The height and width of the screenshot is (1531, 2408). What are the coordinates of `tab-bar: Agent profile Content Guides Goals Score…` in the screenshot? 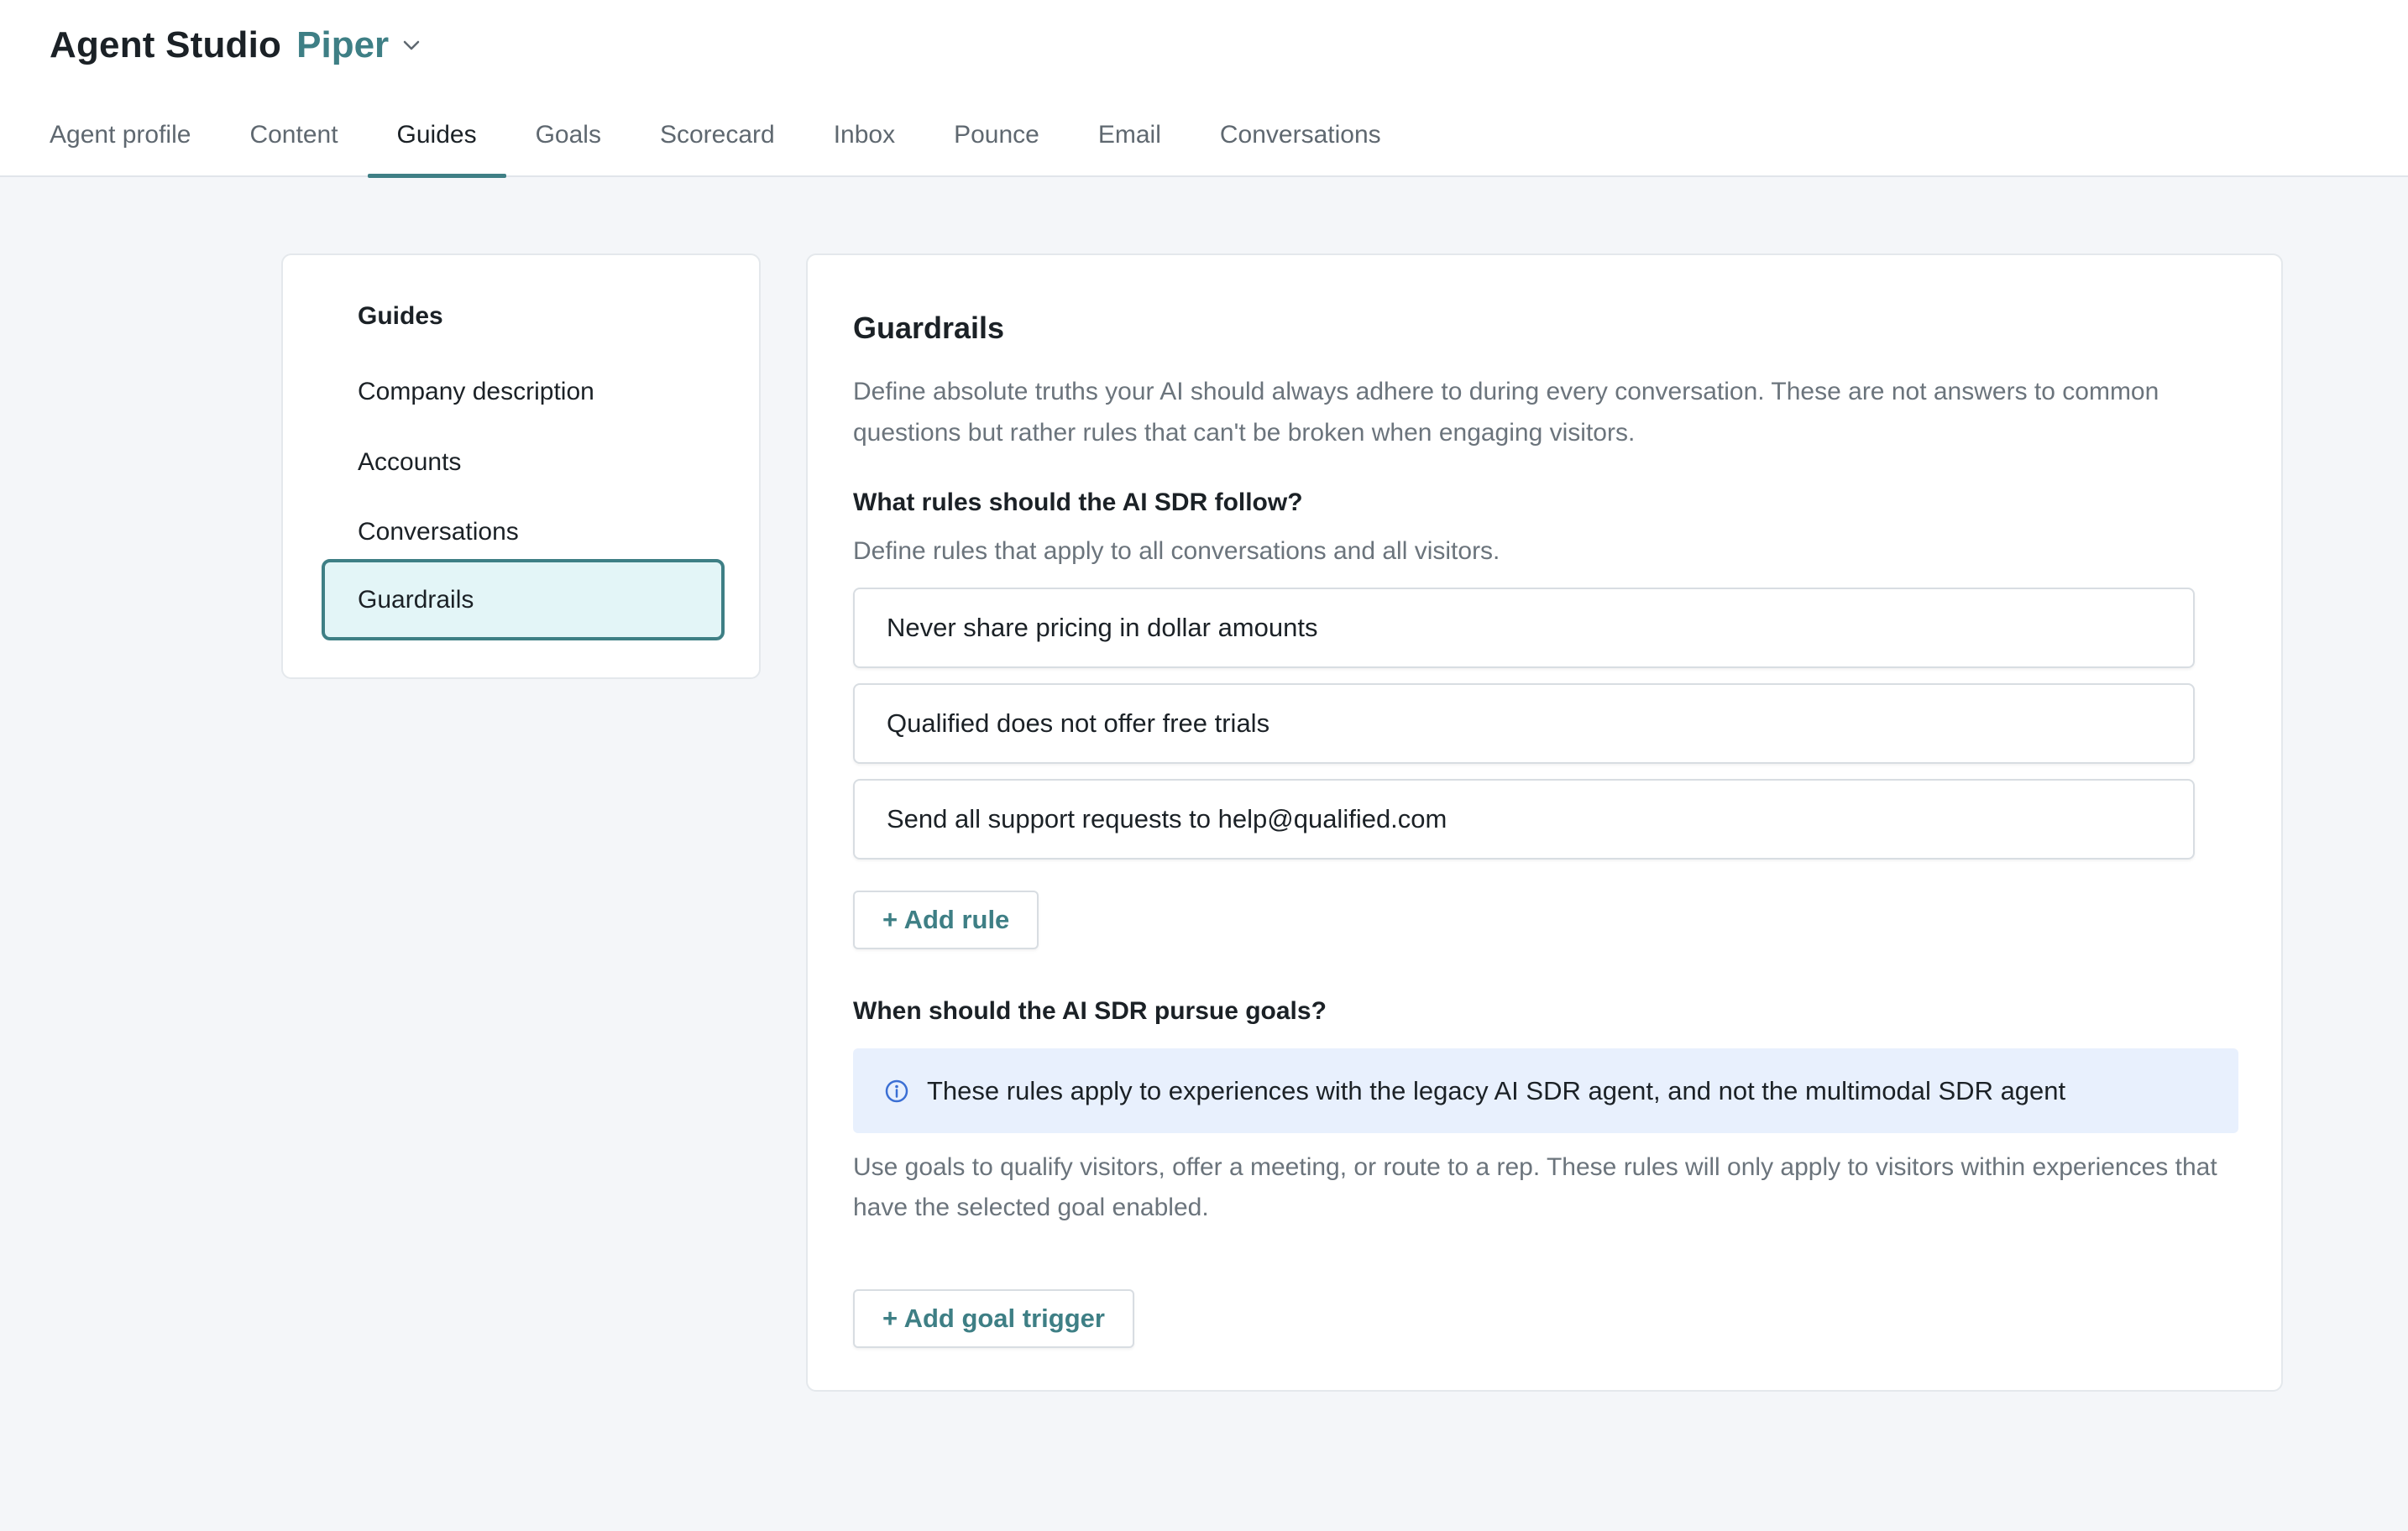 It's located at (730, 144).